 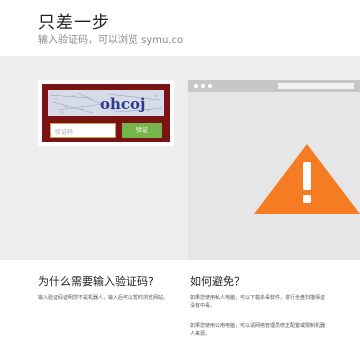 What do you see at coordinates (316, 86) in the screenshot?
I see `browser-url-bar` at bounding box center [316, 86].